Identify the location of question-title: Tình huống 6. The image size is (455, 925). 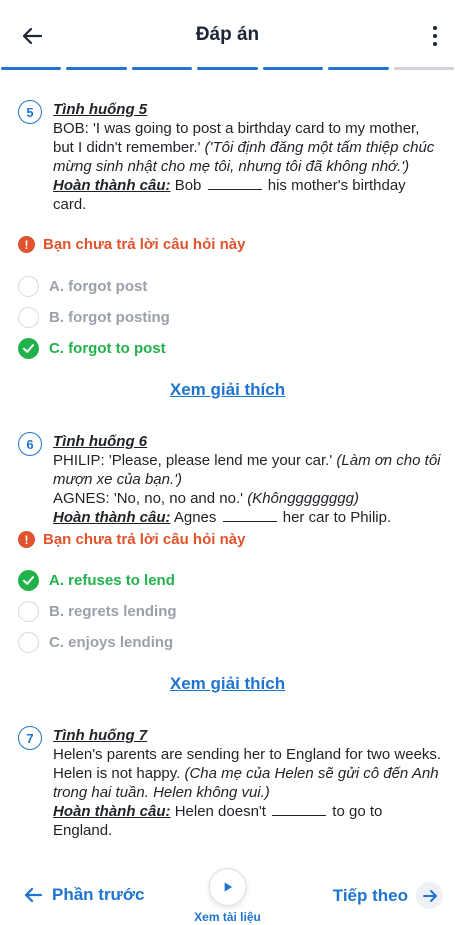
(100, 441).